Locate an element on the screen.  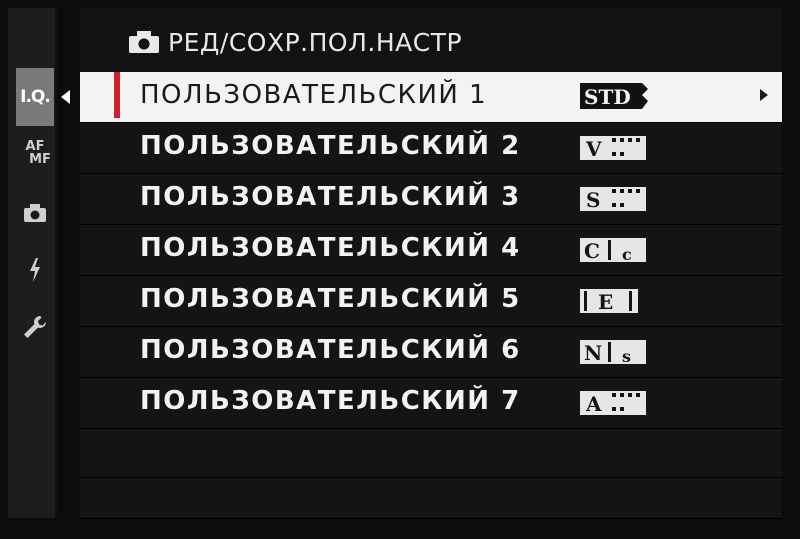
tab-mf-label: MF is located at coordinates (40, 159).